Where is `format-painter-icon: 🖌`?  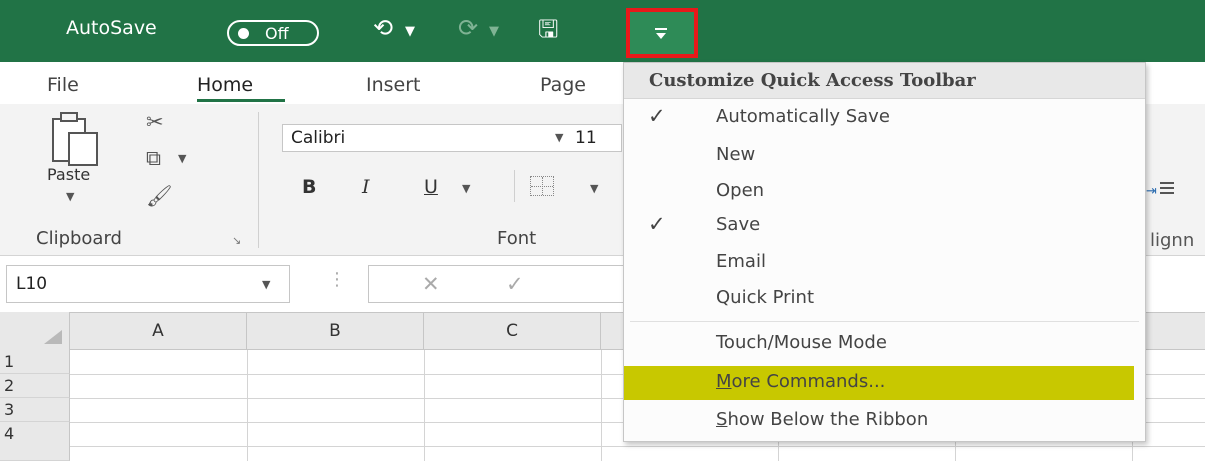
format-painter-icon: 🖌 is located at coordinates (159, 196).